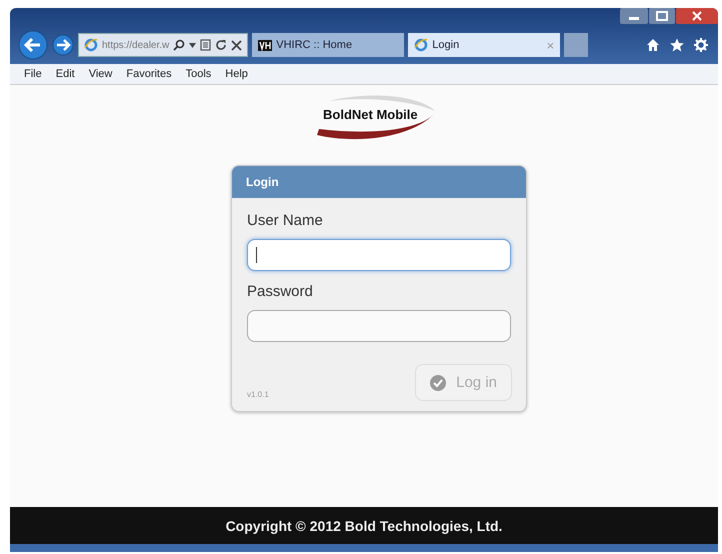 The width and height of the screenshot is (722, 554). I want to click on forward-icon, so click(63, 45).